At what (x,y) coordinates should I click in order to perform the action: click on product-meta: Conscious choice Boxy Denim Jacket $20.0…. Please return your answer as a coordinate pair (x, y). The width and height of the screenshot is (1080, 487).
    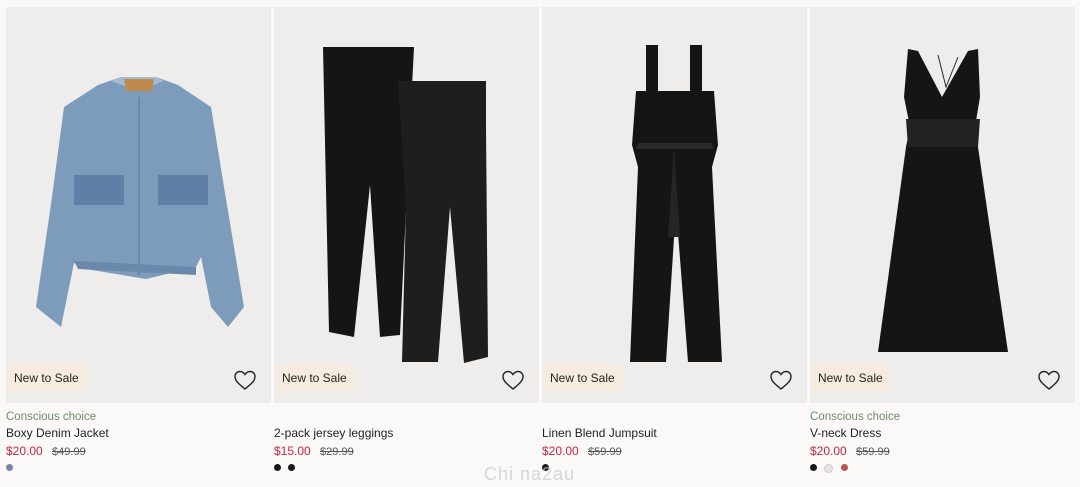
    Looking at the image, I should click on (138, 438).